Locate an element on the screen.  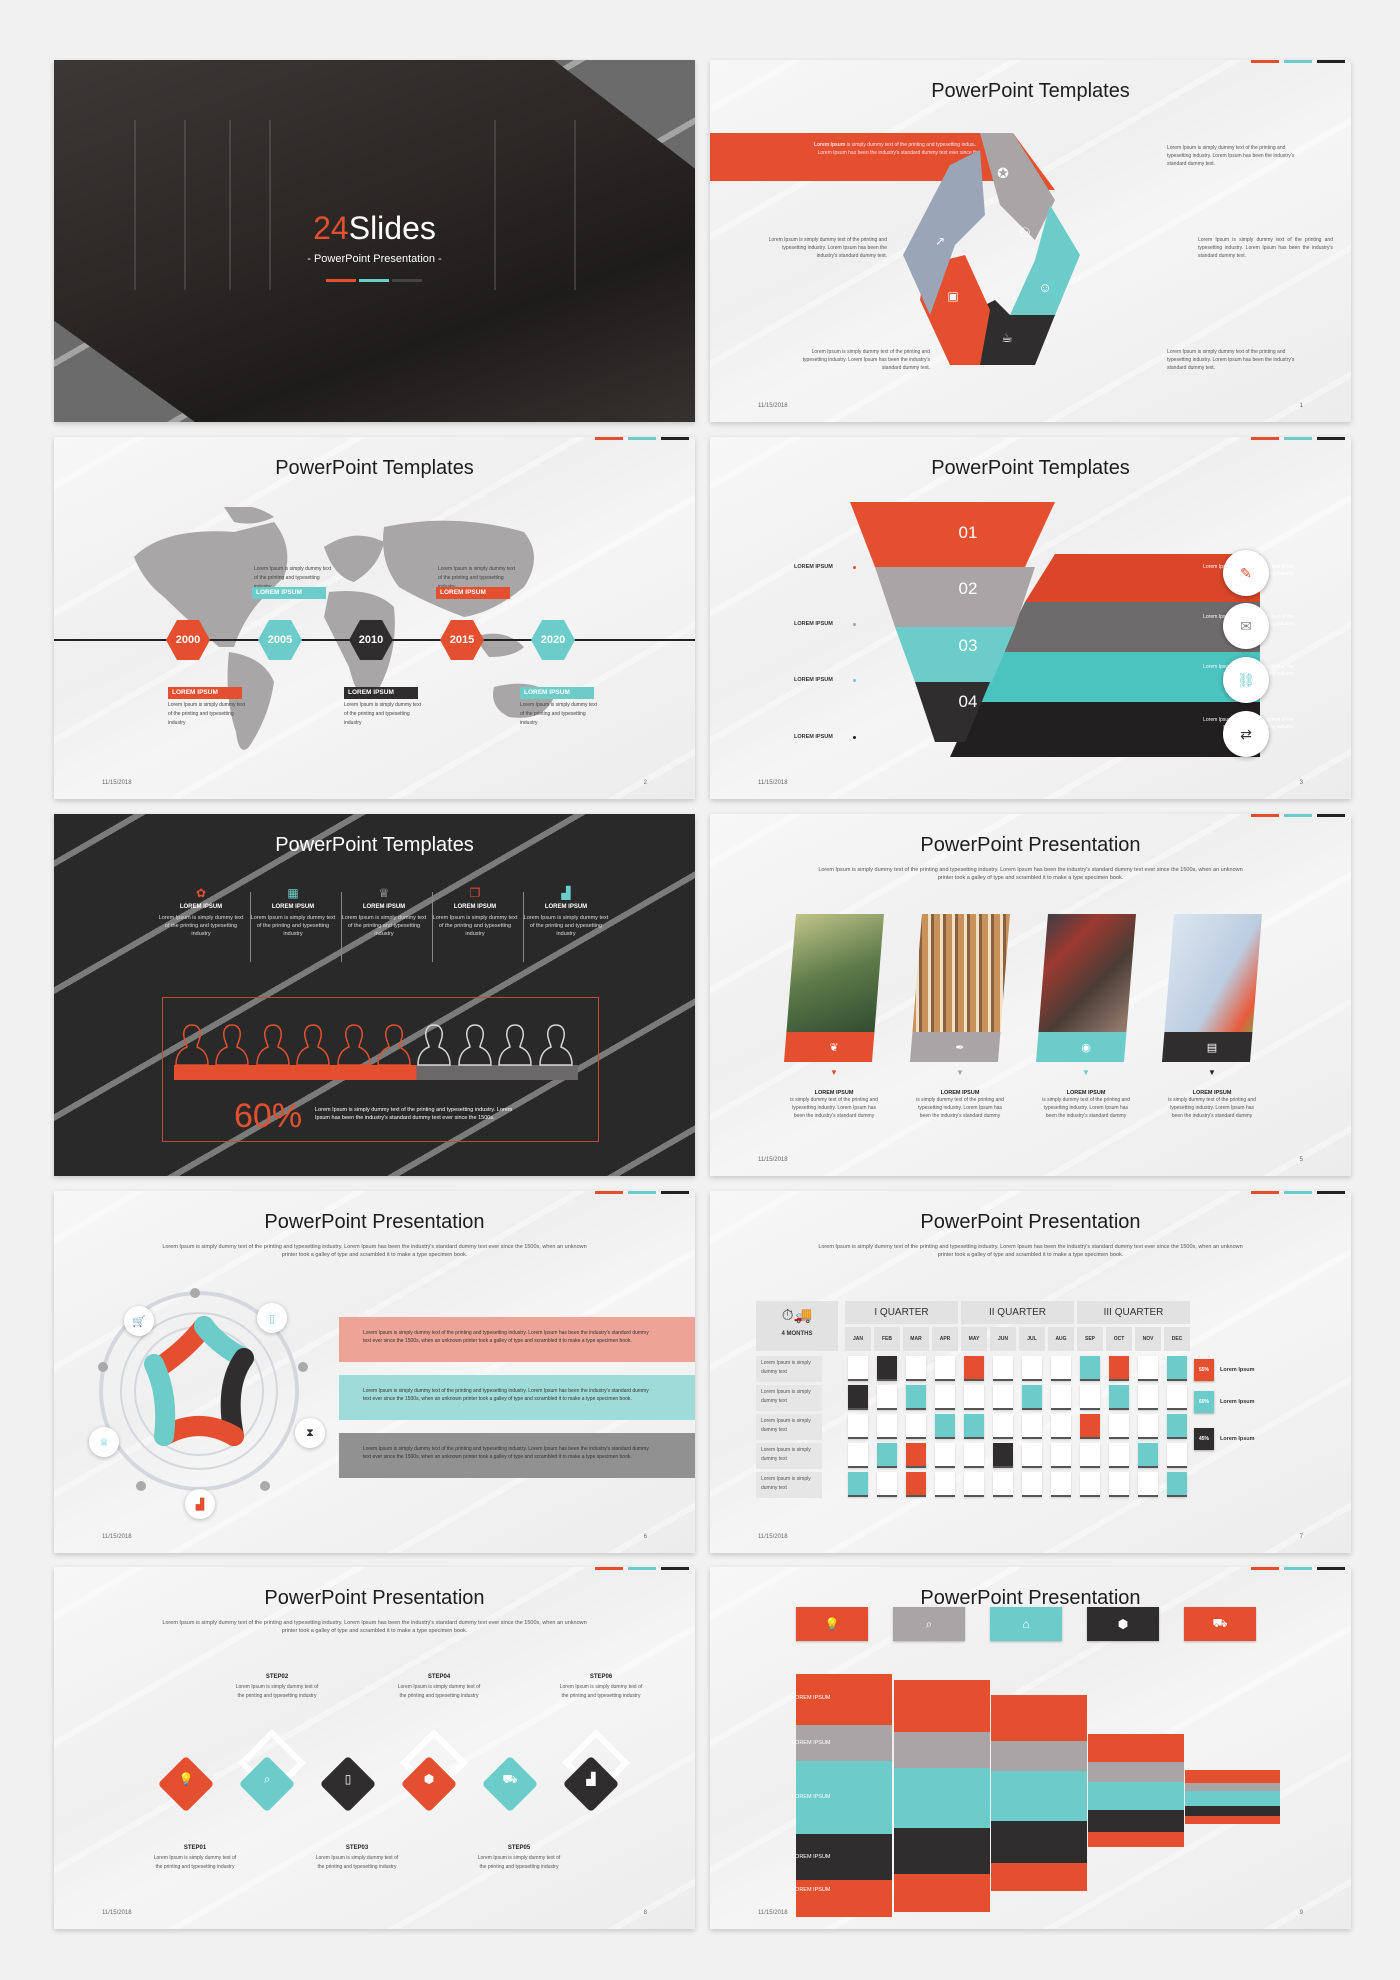
stair-label: LOREM IPSUM is located at coordinates (811, 1857).